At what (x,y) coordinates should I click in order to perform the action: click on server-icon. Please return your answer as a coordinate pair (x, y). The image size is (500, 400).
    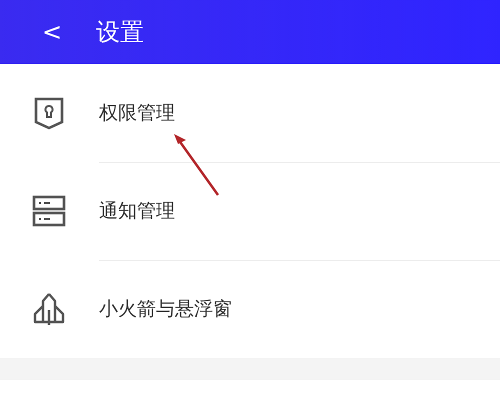
    Looking at the image, I should click on (49, 211).